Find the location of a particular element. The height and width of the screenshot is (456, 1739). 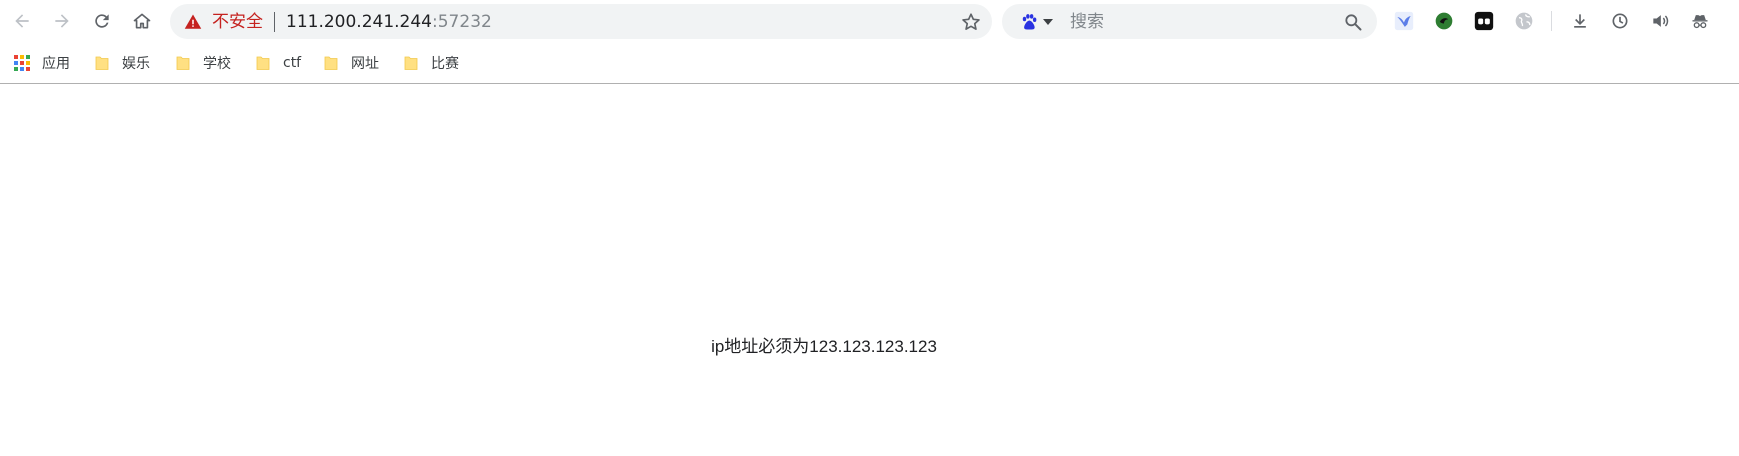

baidu-paw-icon is located at coordinates (1029, 22).